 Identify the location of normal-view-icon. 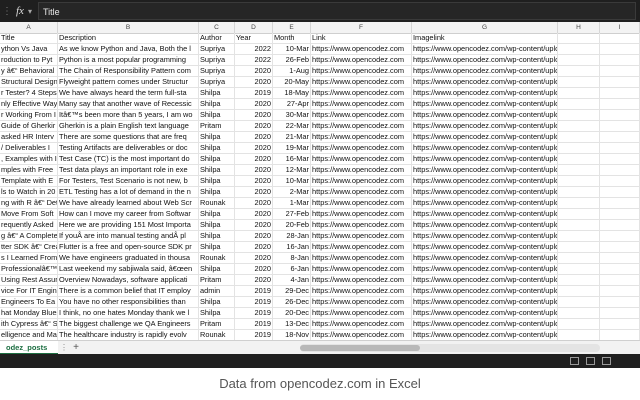
(574, 361).